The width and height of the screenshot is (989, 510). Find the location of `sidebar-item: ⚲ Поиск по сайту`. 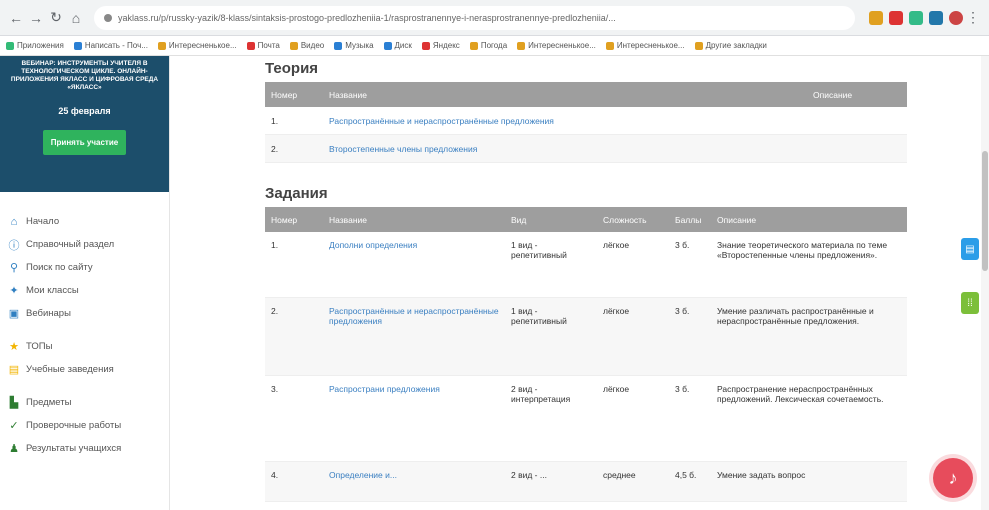

sidebar-item: ⚲ Поиск по сайту is located at coordinates (84, 267).